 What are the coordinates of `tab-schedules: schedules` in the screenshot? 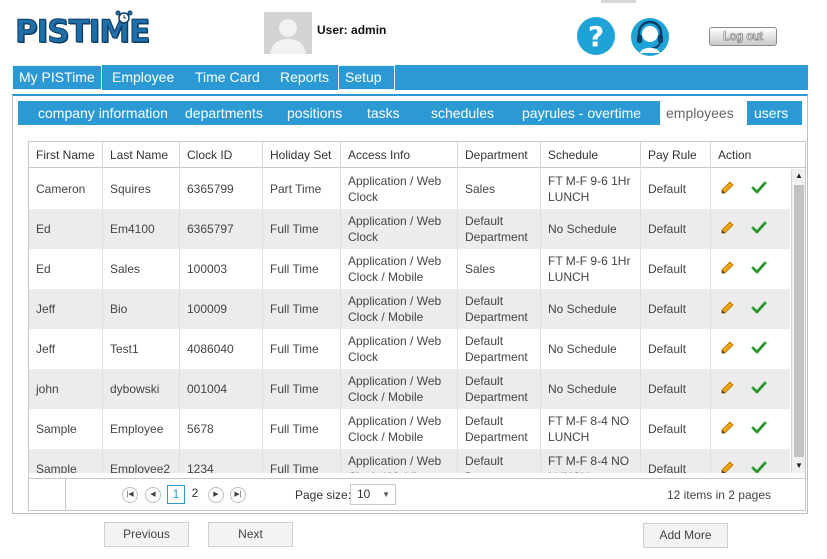 It's located at (462, 113).